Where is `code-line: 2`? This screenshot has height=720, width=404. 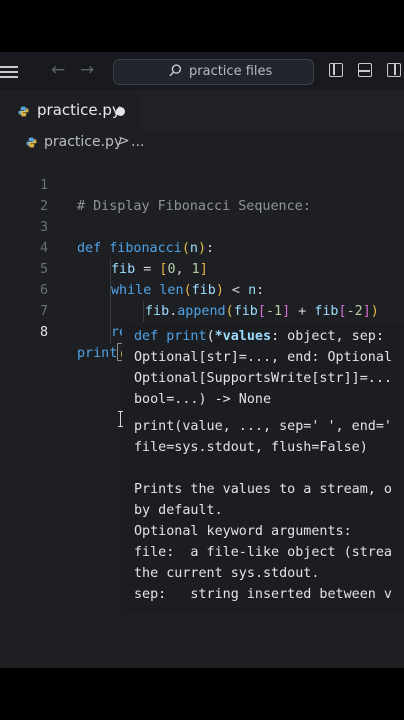
code-line: 2 is located at coordinates (202, 194).